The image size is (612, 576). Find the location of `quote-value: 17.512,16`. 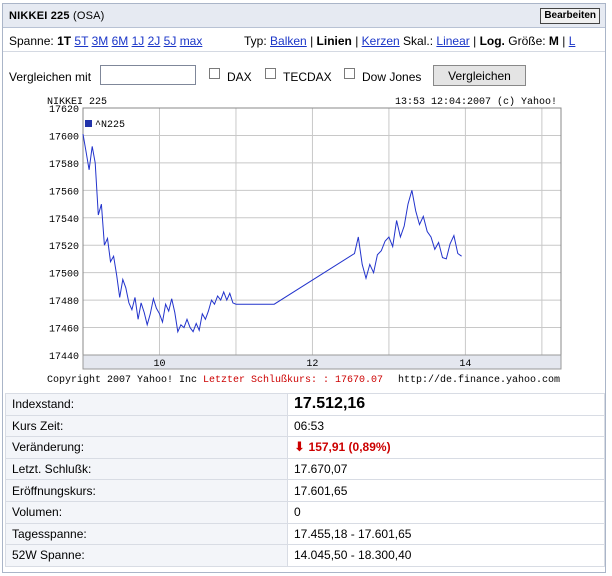

quote-value: 17.512,16 is located at coordinates (446, 404).